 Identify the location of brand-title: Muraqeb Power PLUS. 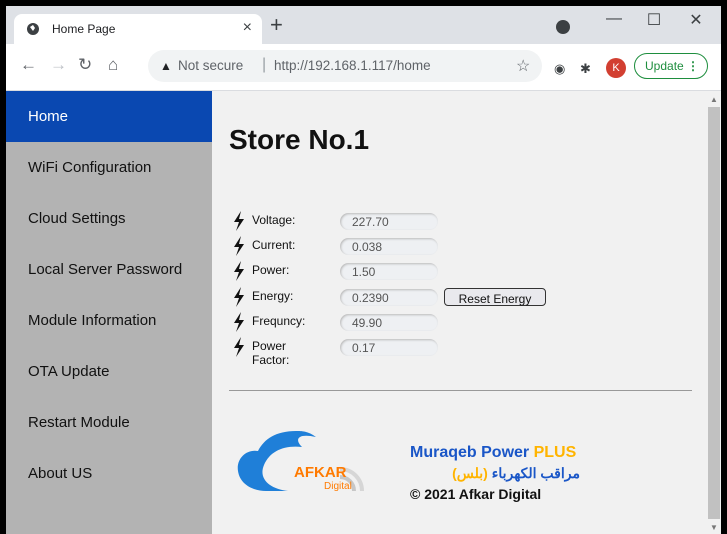
(493, 453).